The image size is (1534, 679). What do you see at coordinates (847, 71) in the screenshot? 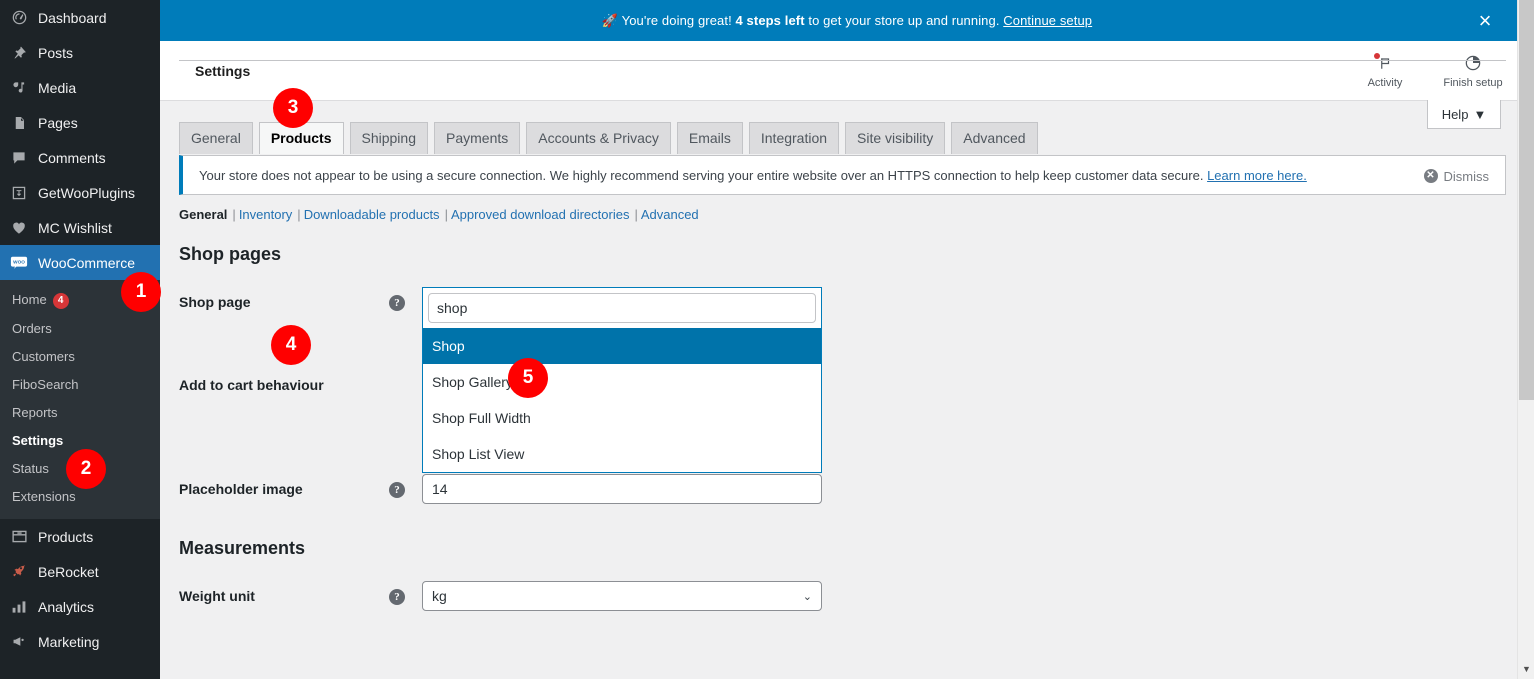
I see `wc-header-bar: Settings Activity Finish setup` at bounding box center [847, 71].